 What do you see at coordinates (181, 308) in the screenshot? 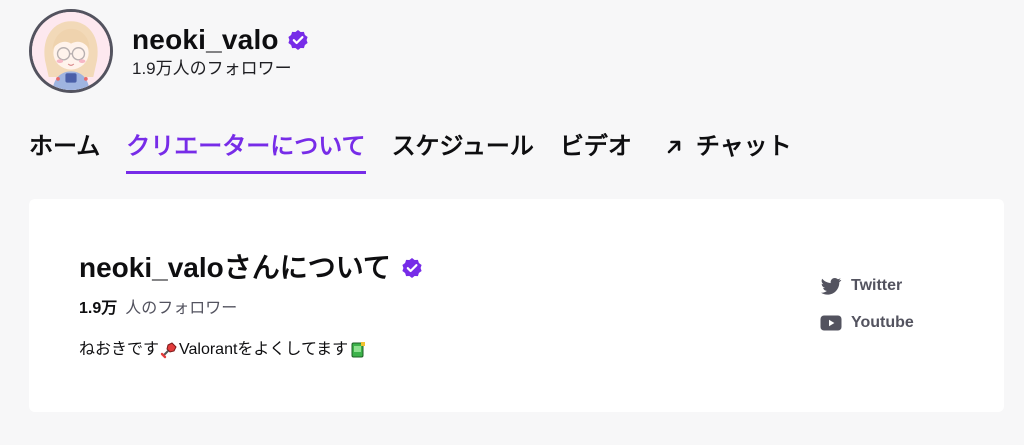
I see `follower-label: 人のフォロワー` at bounding box center [181, 308].